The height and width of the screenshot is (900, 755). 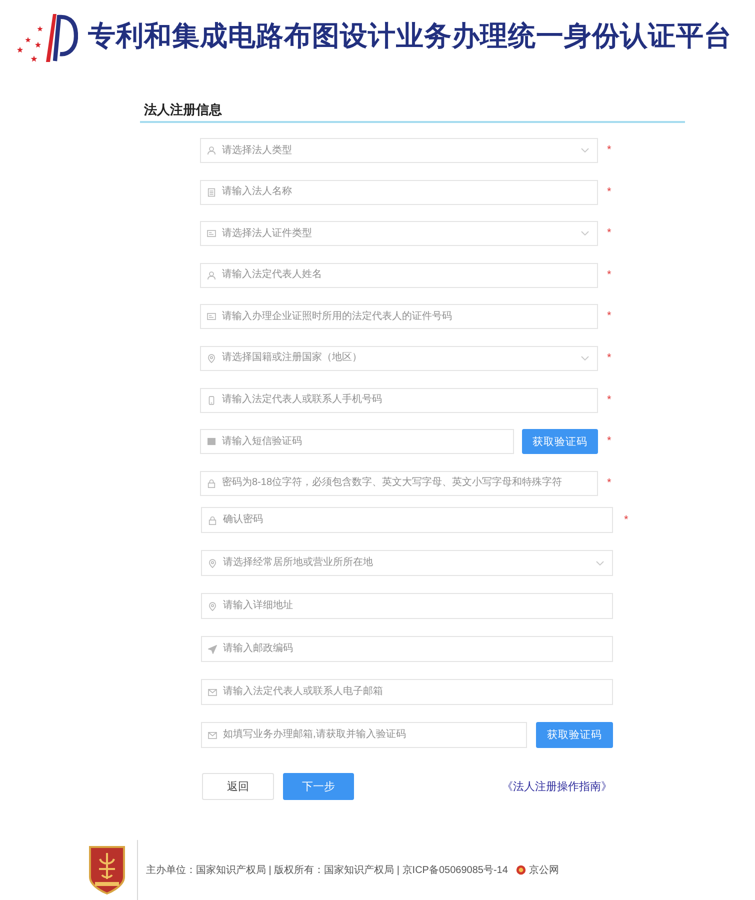 What do you see at coordinates (107, 869) in the screenshot?
I see `shield-logo-icon` at bounding box center [107, 869].